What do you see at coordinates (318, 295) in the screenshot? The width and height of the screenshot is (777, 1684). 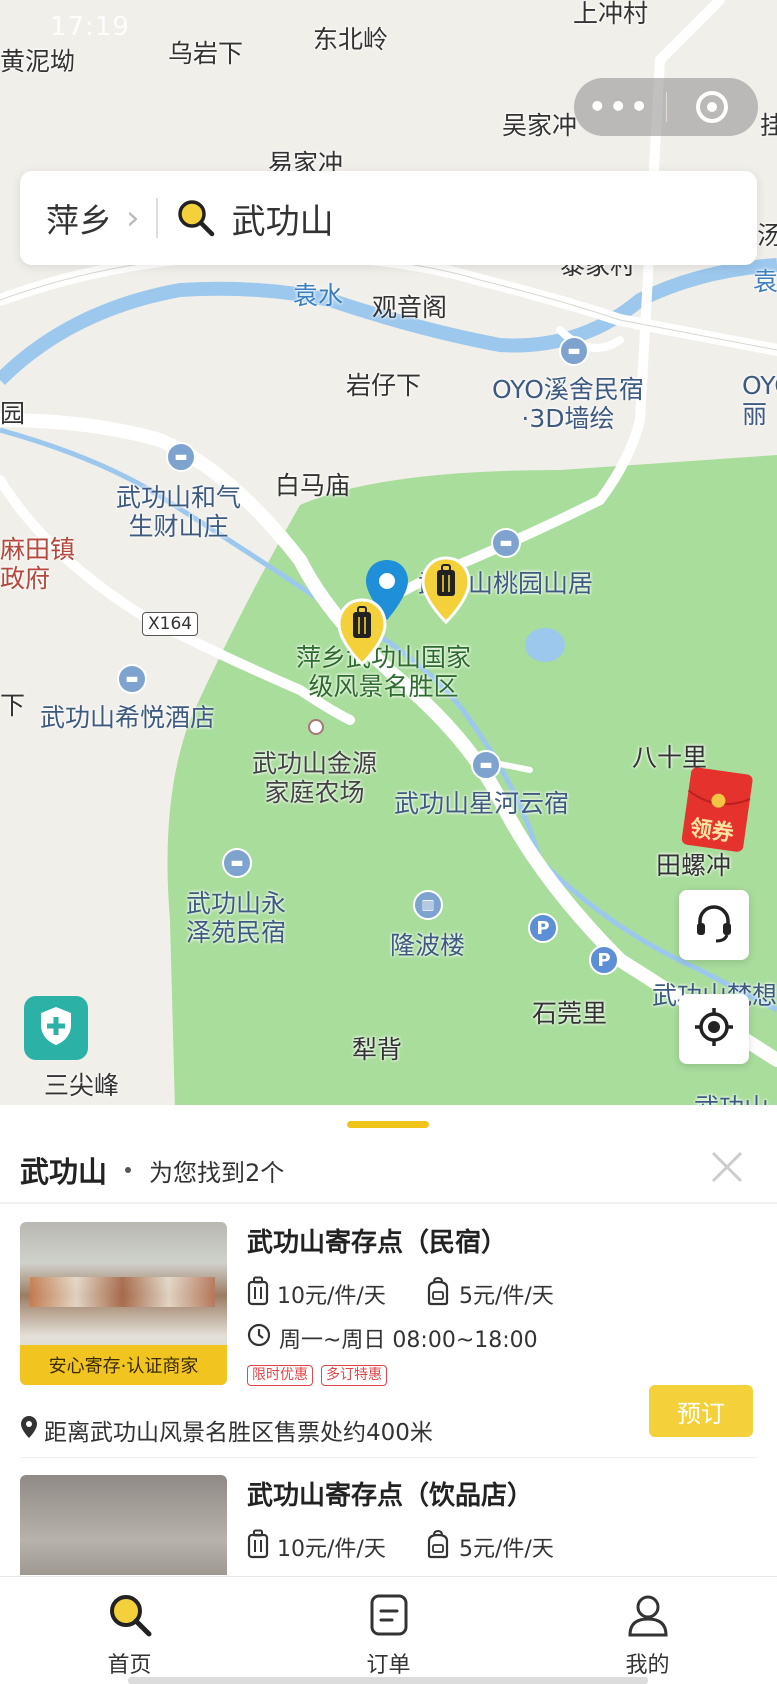 I see `map-label: 袁水` at bounding box center [318, 295].